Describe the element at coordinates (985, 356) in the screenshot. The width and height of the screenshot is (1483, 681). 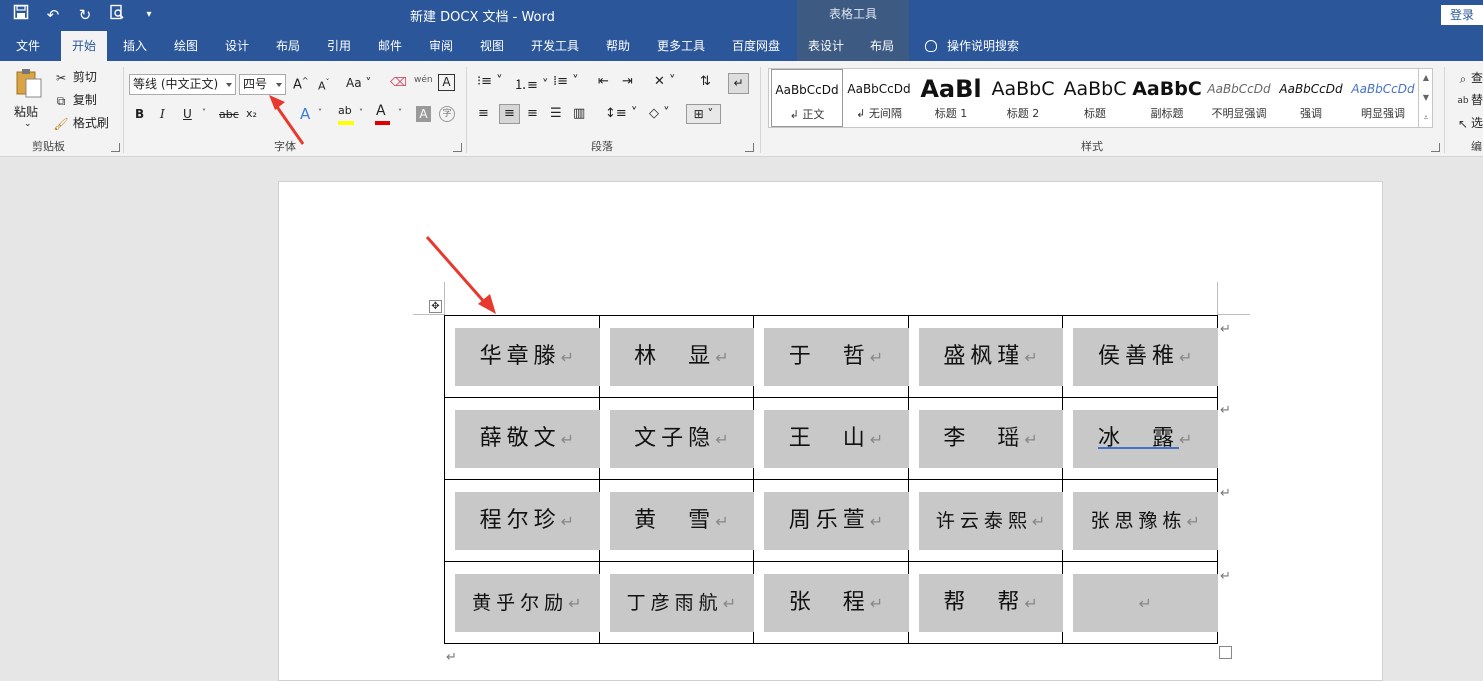
I see `table-cell: 盛枫瑾↵` at that location.